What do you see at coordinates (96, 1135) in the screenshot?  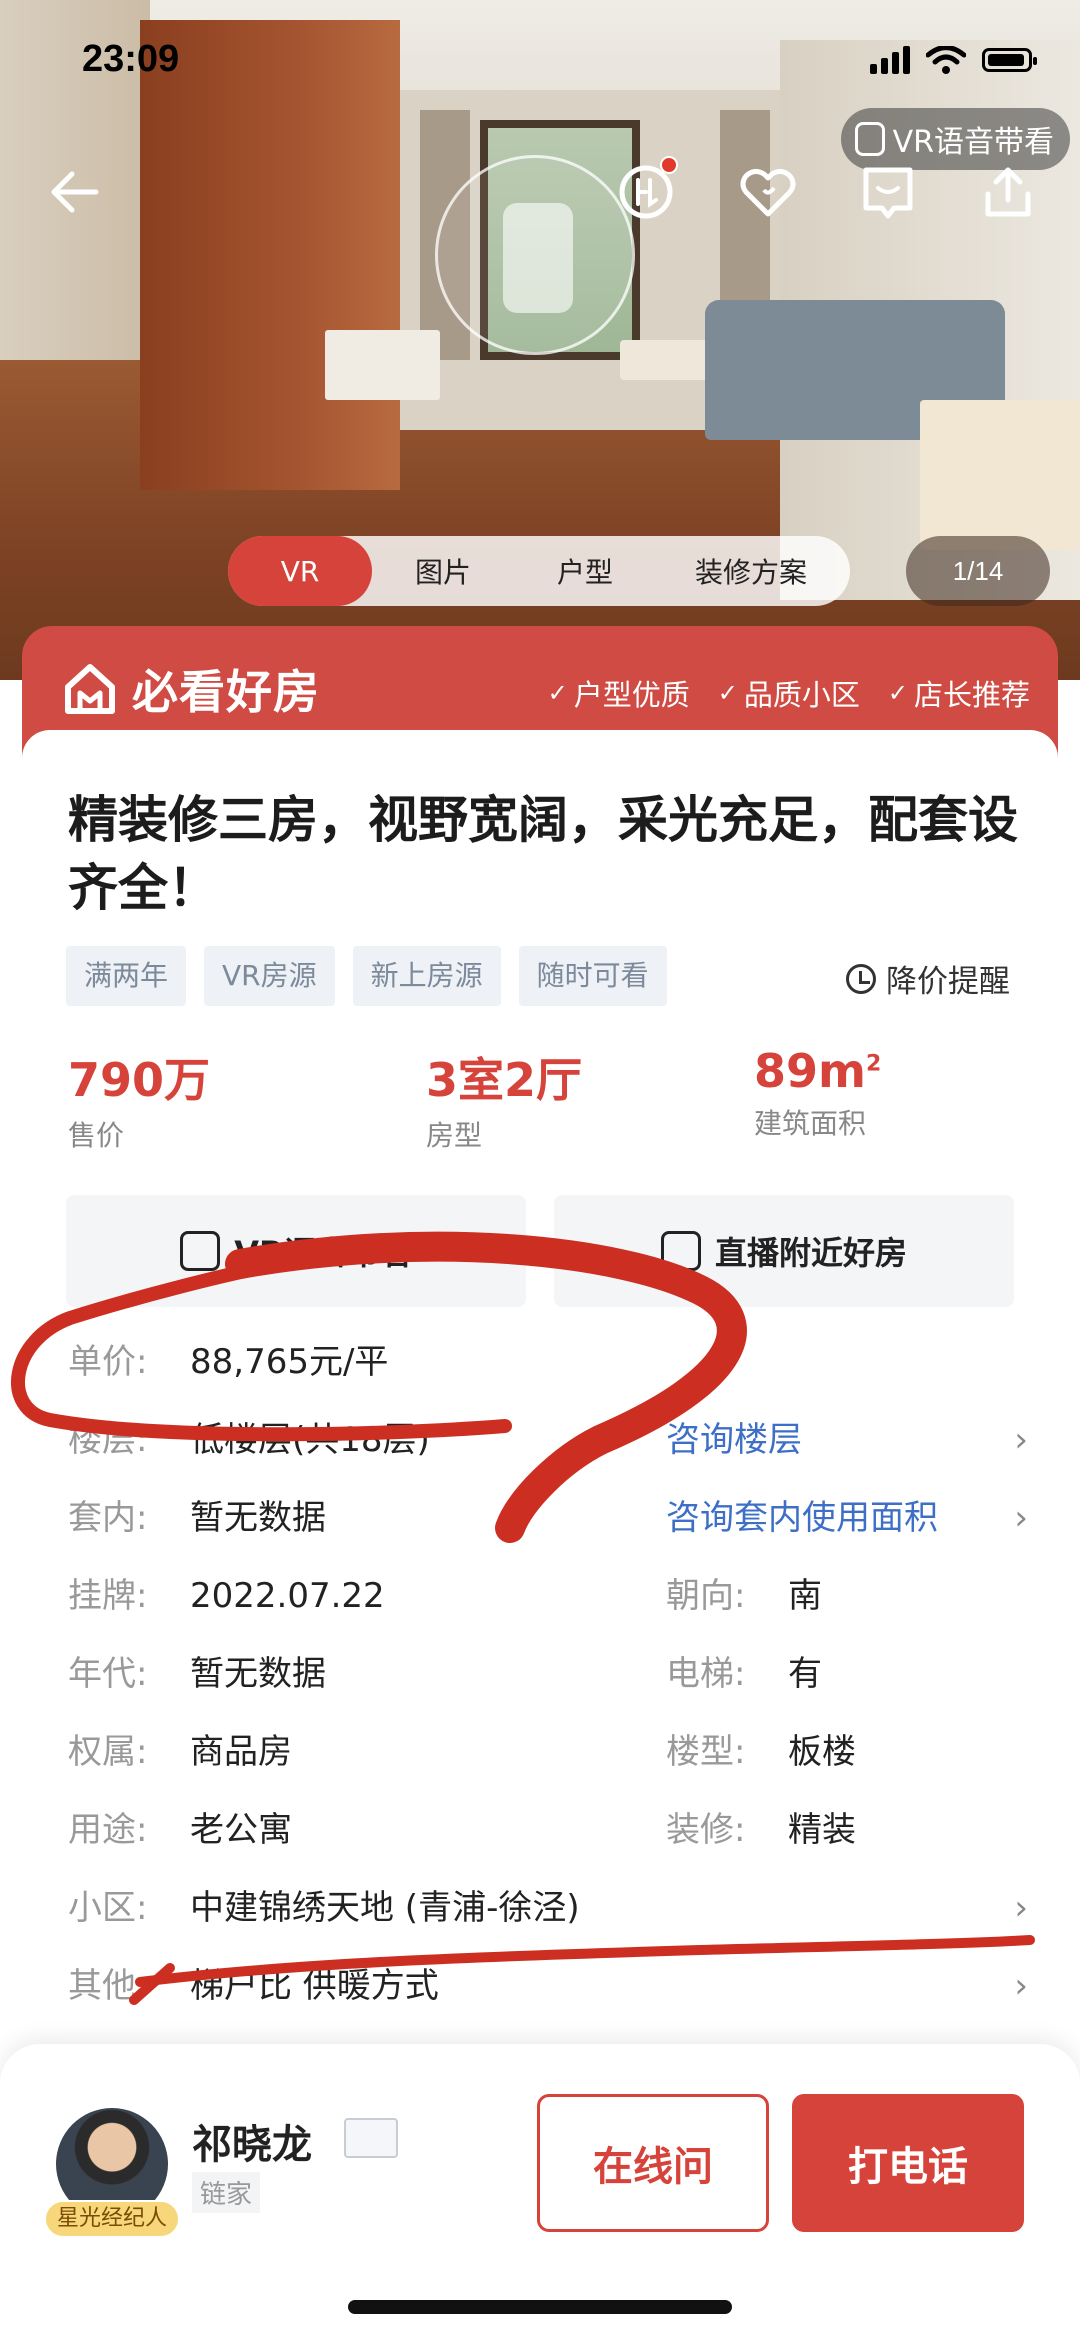 I see `price-label: 售价` at bounding box center [96, 1135].